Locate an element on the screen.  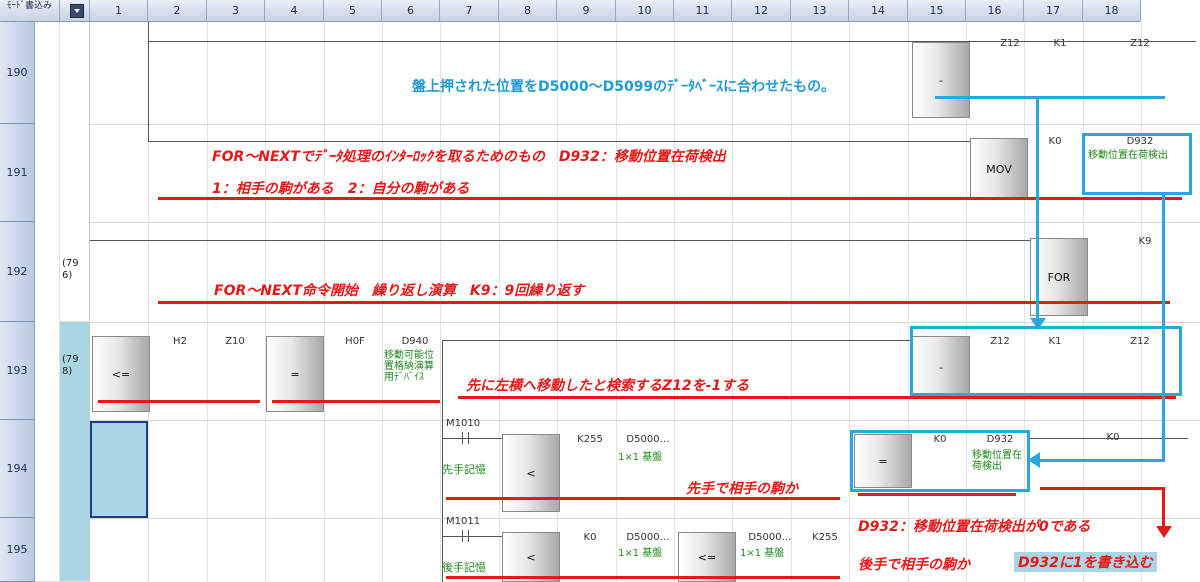
blank-column is located at coordinates (47, 302).